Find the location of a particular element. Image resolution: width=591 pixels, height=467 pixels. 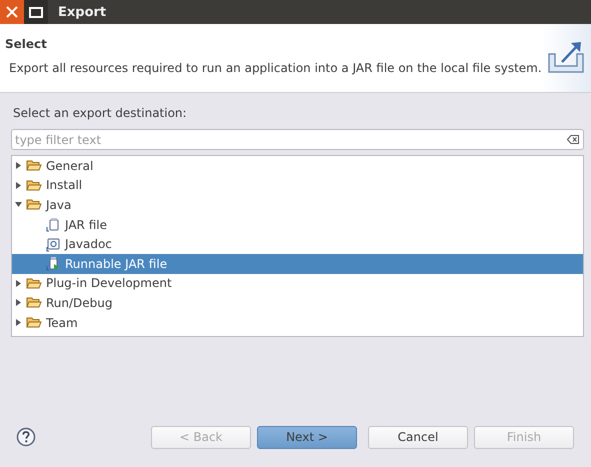

tree-item: General is located at coordinates (297, 166).